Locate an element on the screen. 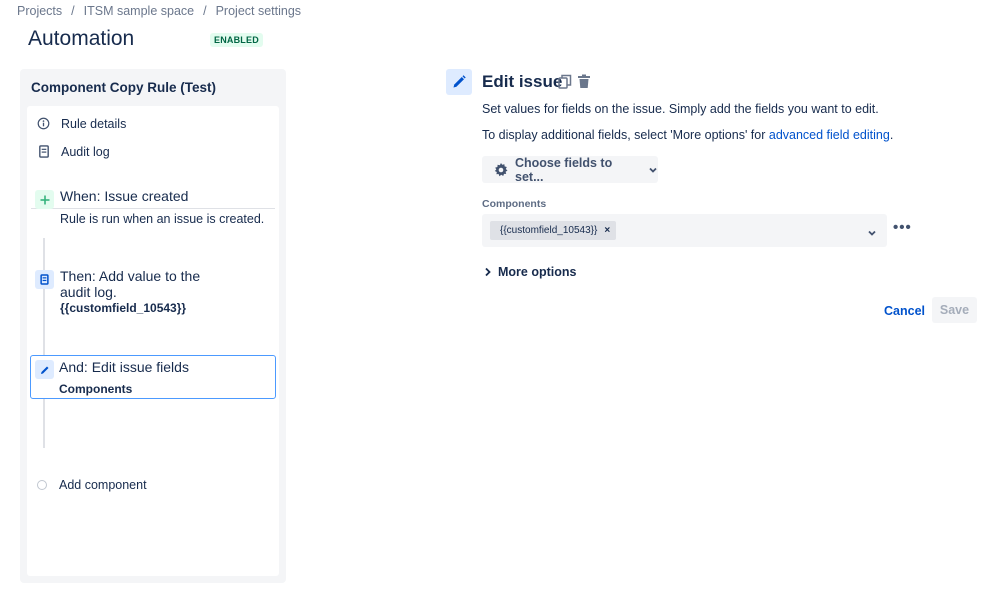 The height and width of the screenshot is (590, 998). components-select: {{customfield_10543}} × is located at coordinates (684, 230).